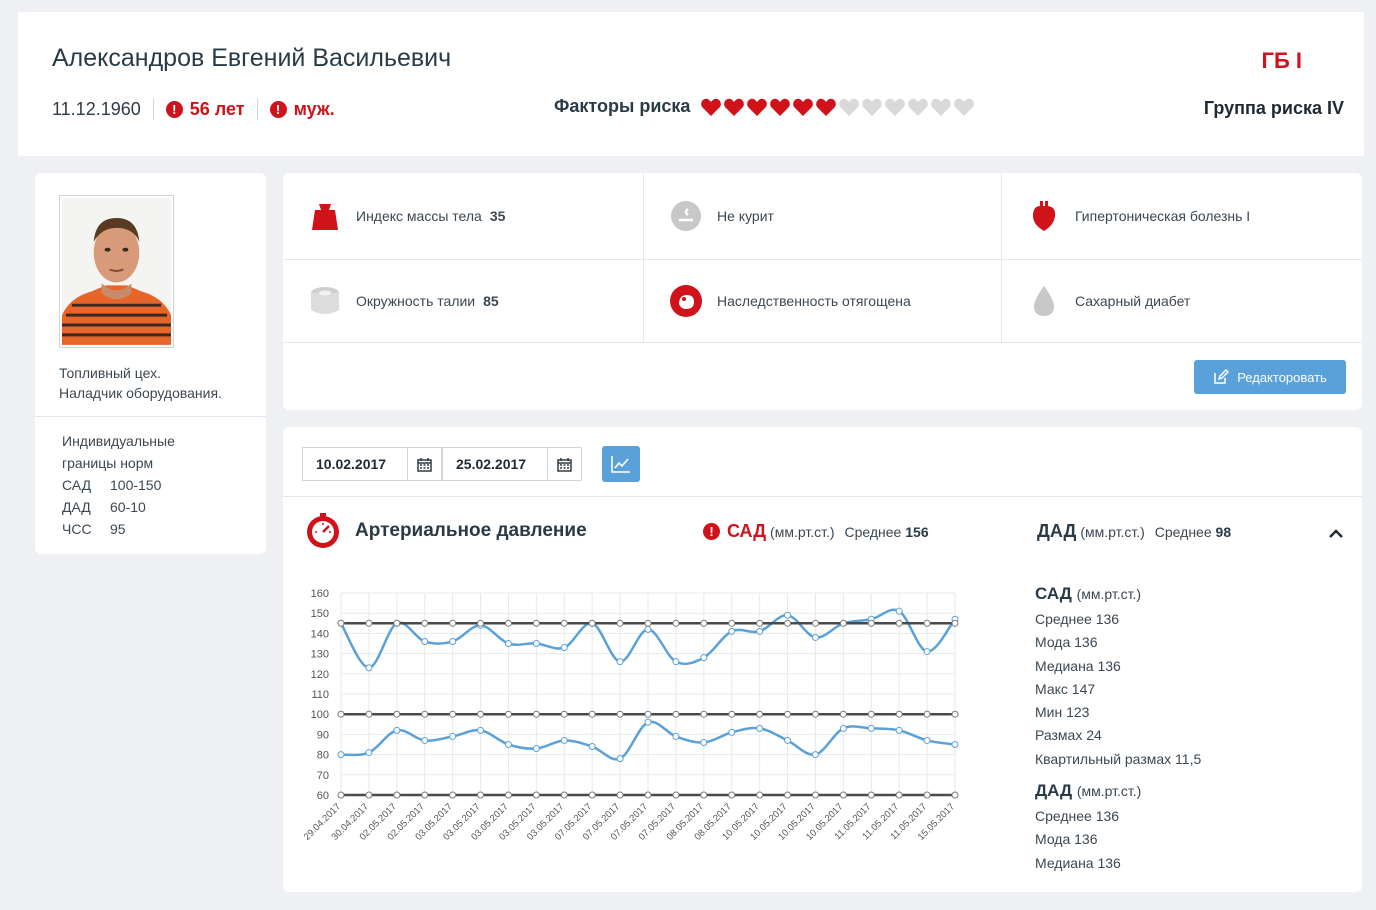 This screenshot has height=910, width=1376. Describe the element at coordinates (136, 485) in the screenshot. I see `norm-value: 100-150` at that location.